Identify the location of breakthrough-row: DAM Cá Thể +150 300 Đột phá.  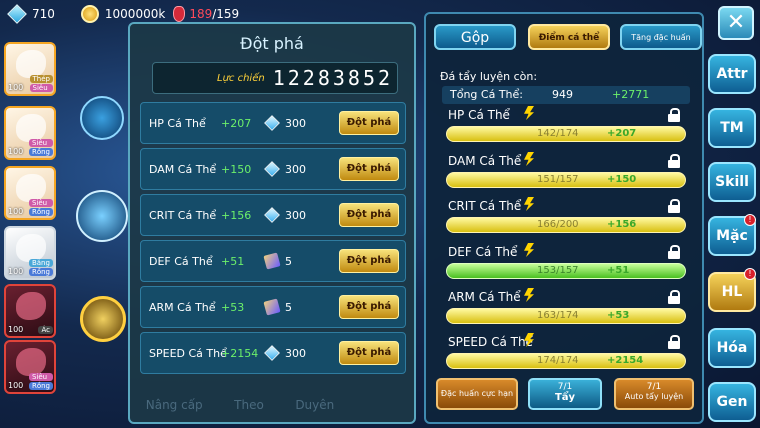
(273, 169).